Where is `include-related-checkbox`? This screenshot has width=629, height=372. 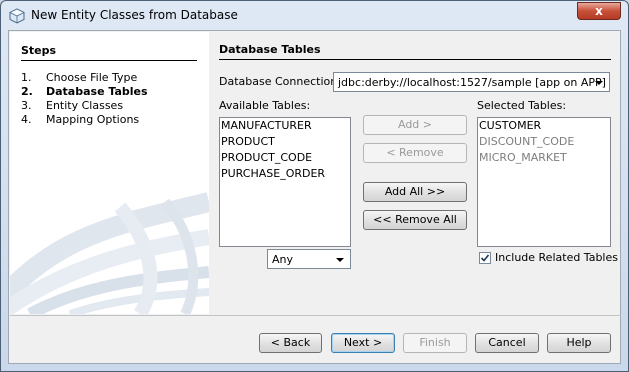
include-related-checkbox is located at coordinates (485, 258).